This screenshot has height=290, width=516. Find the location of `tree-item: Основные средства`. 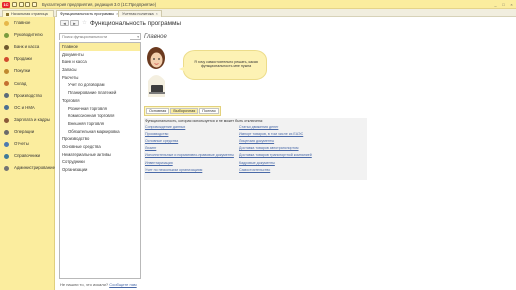

tree-item: Основные средства is located at coordinates (100, 147).